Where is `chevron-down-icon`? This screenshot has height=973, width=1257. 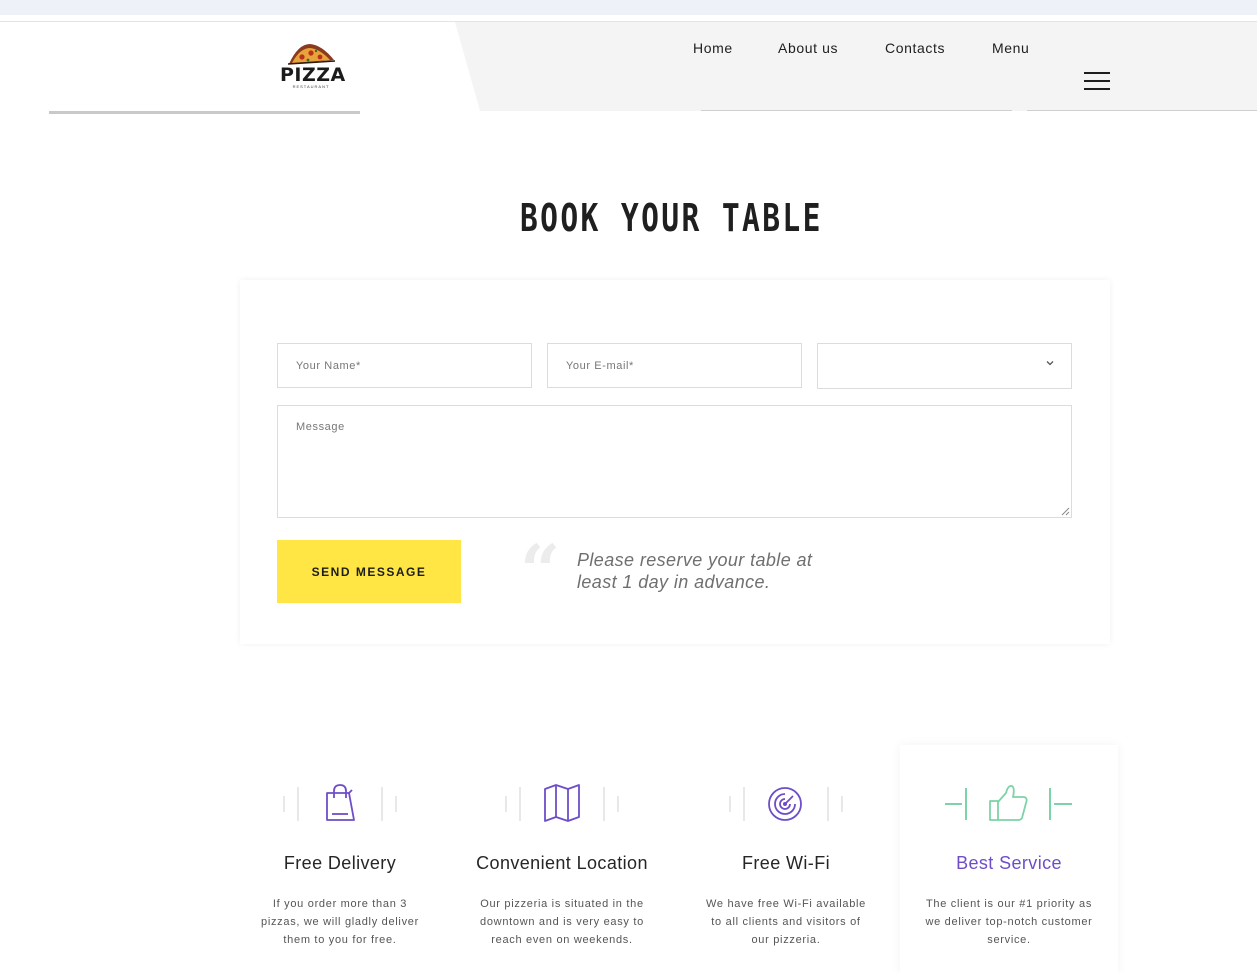
chevron-down-icon is located at coordinates (1050, 364).